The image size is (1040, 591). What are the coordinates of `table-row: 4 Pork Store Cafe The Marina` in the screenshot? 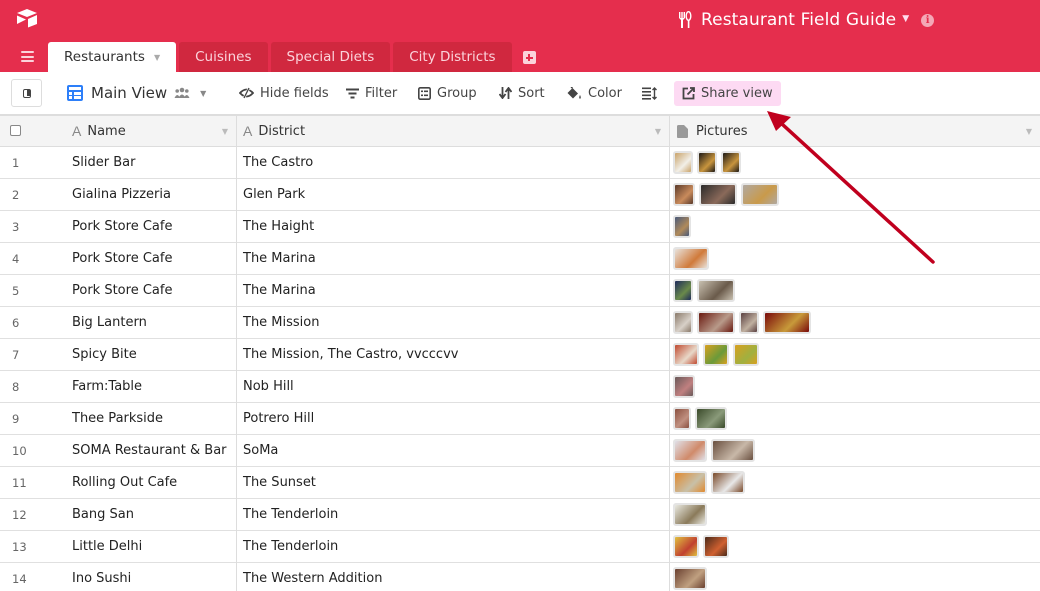 It's located at (520, 259).